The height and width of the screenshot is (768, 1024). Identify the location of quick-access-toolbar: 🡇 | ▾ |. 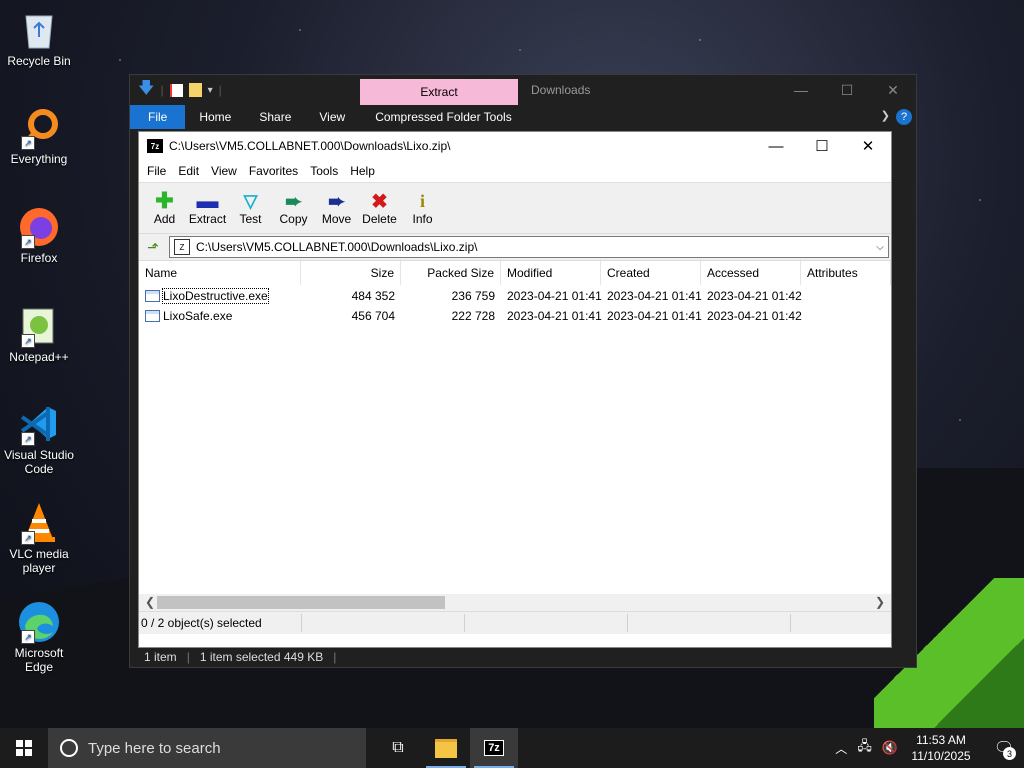
(176, 90).